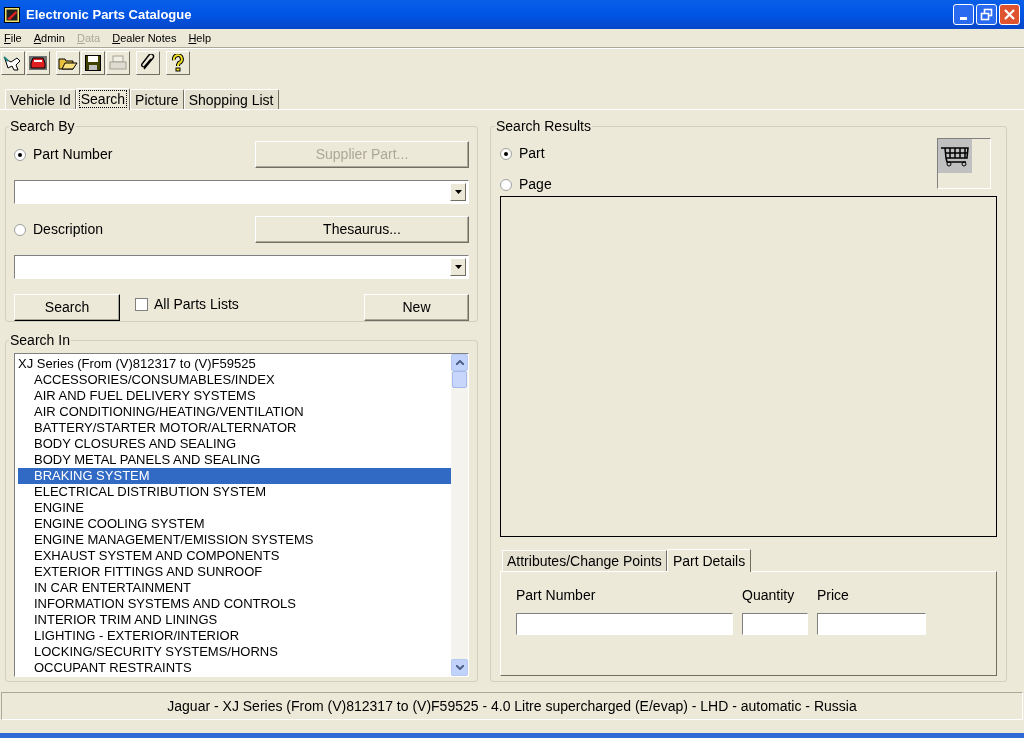  Describe the element at coordinates (109, 14) in the screenshot. I see `window-title: Electronic Parts Catalogue` at that location.